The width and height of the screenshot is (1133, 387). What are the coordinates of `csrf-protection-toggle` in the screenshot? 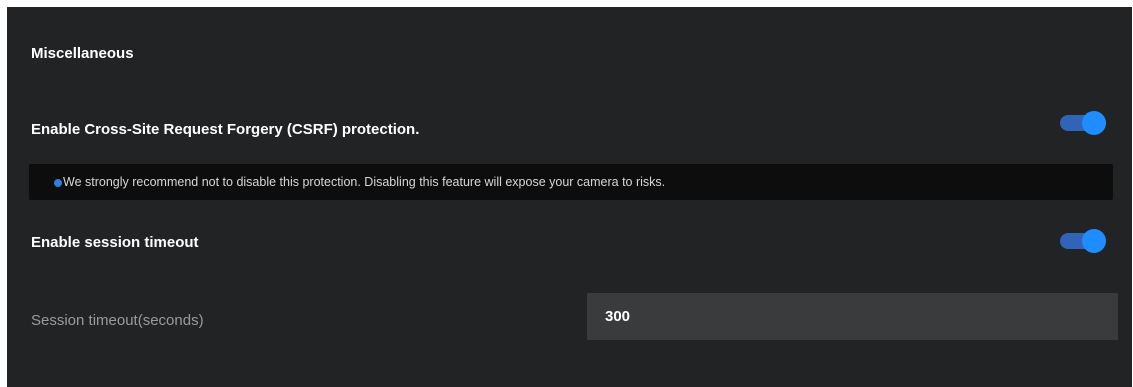 It's located at (1083, 123).